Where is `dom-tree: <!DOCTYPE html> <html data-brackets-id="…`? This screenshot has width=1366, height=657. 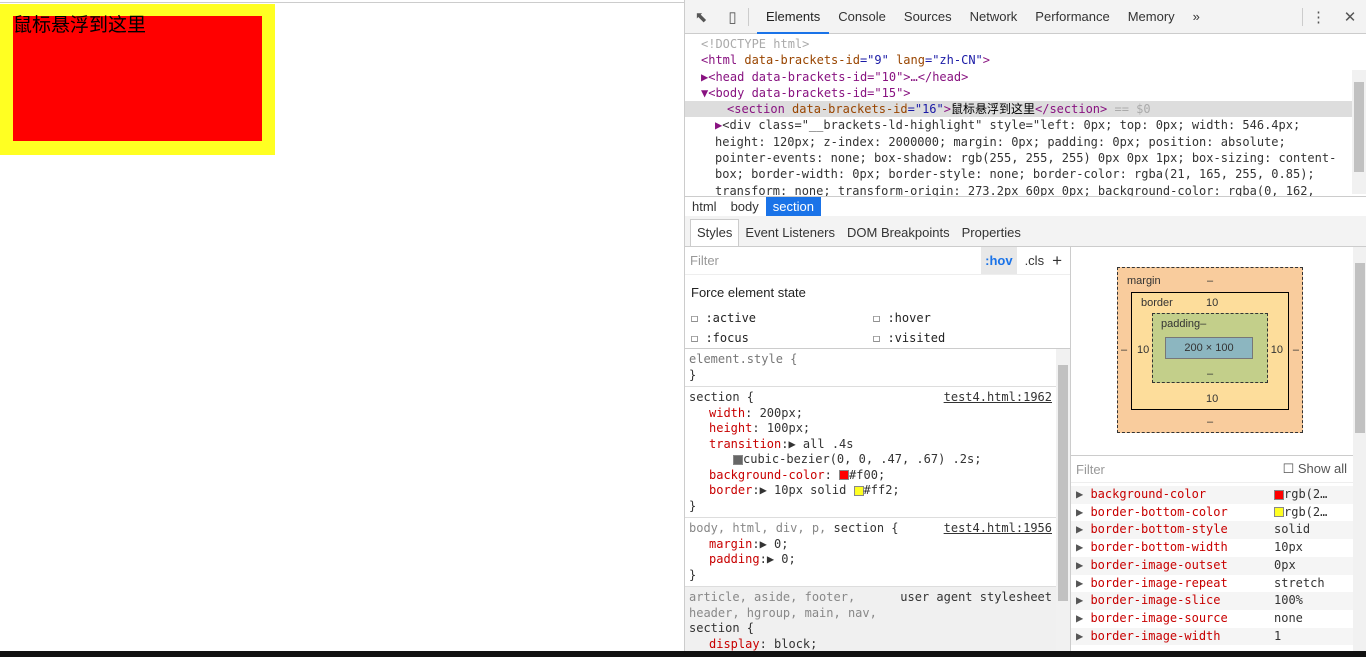
dom-tree: <!DOCTYPE html> <html data-brackets-id="… is located at coordinates (1025, 115).